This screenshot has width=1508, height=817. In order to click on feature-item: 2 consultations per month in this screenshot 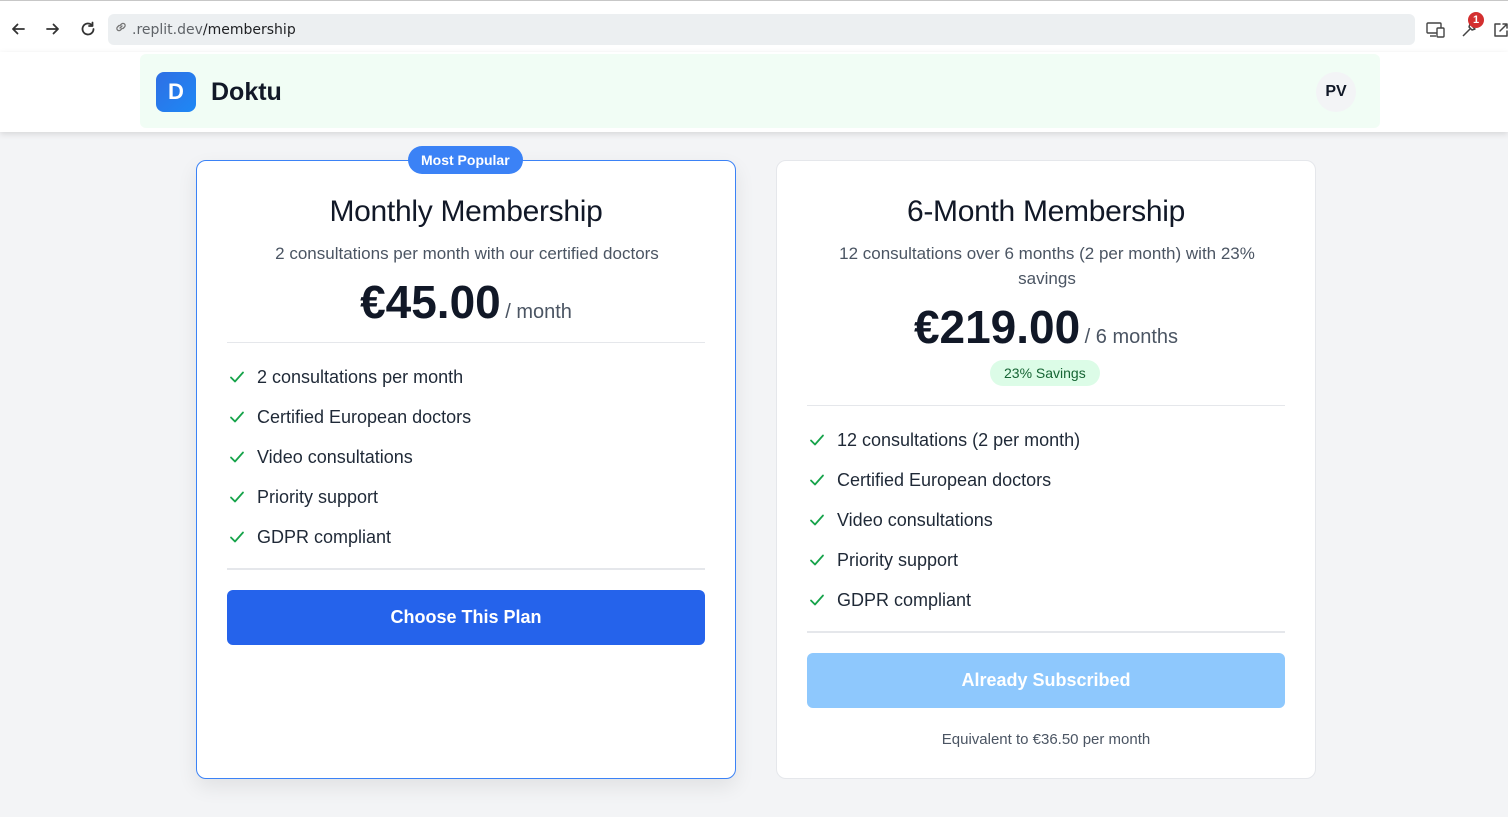, I will do `click(349, 377)`.